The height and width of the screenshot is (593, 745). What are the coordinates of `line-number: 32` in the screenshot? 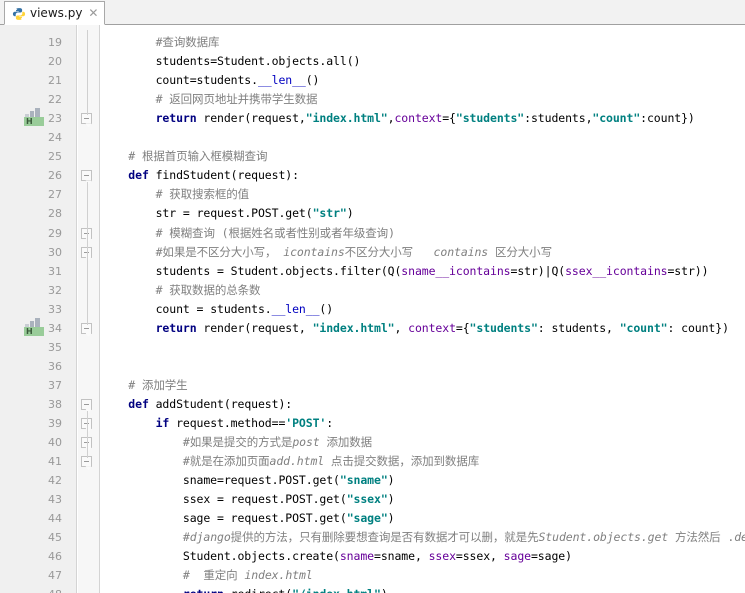 It's located at (55, 290).